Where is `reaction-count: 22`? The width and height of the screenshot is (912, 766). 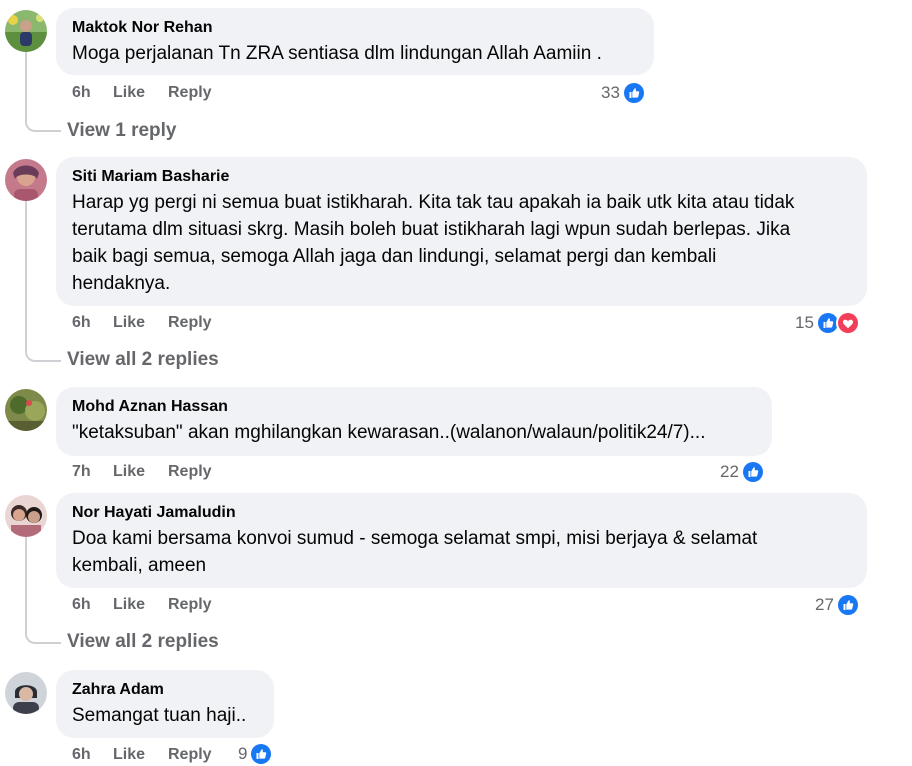
reaction-count: 22 is located at coordinates (729, 471).